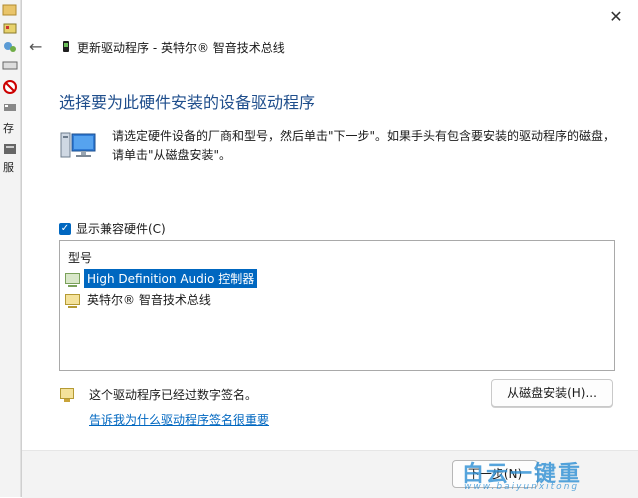 Image resolution: width=638 pixels, height=498 pixels. What do you see at coordinates (330, 474) in the screenshot?
I see `dialog-footer: 下一步(N) 白云一键重 www.baiyunxitong` at bounding box center [330, 474].